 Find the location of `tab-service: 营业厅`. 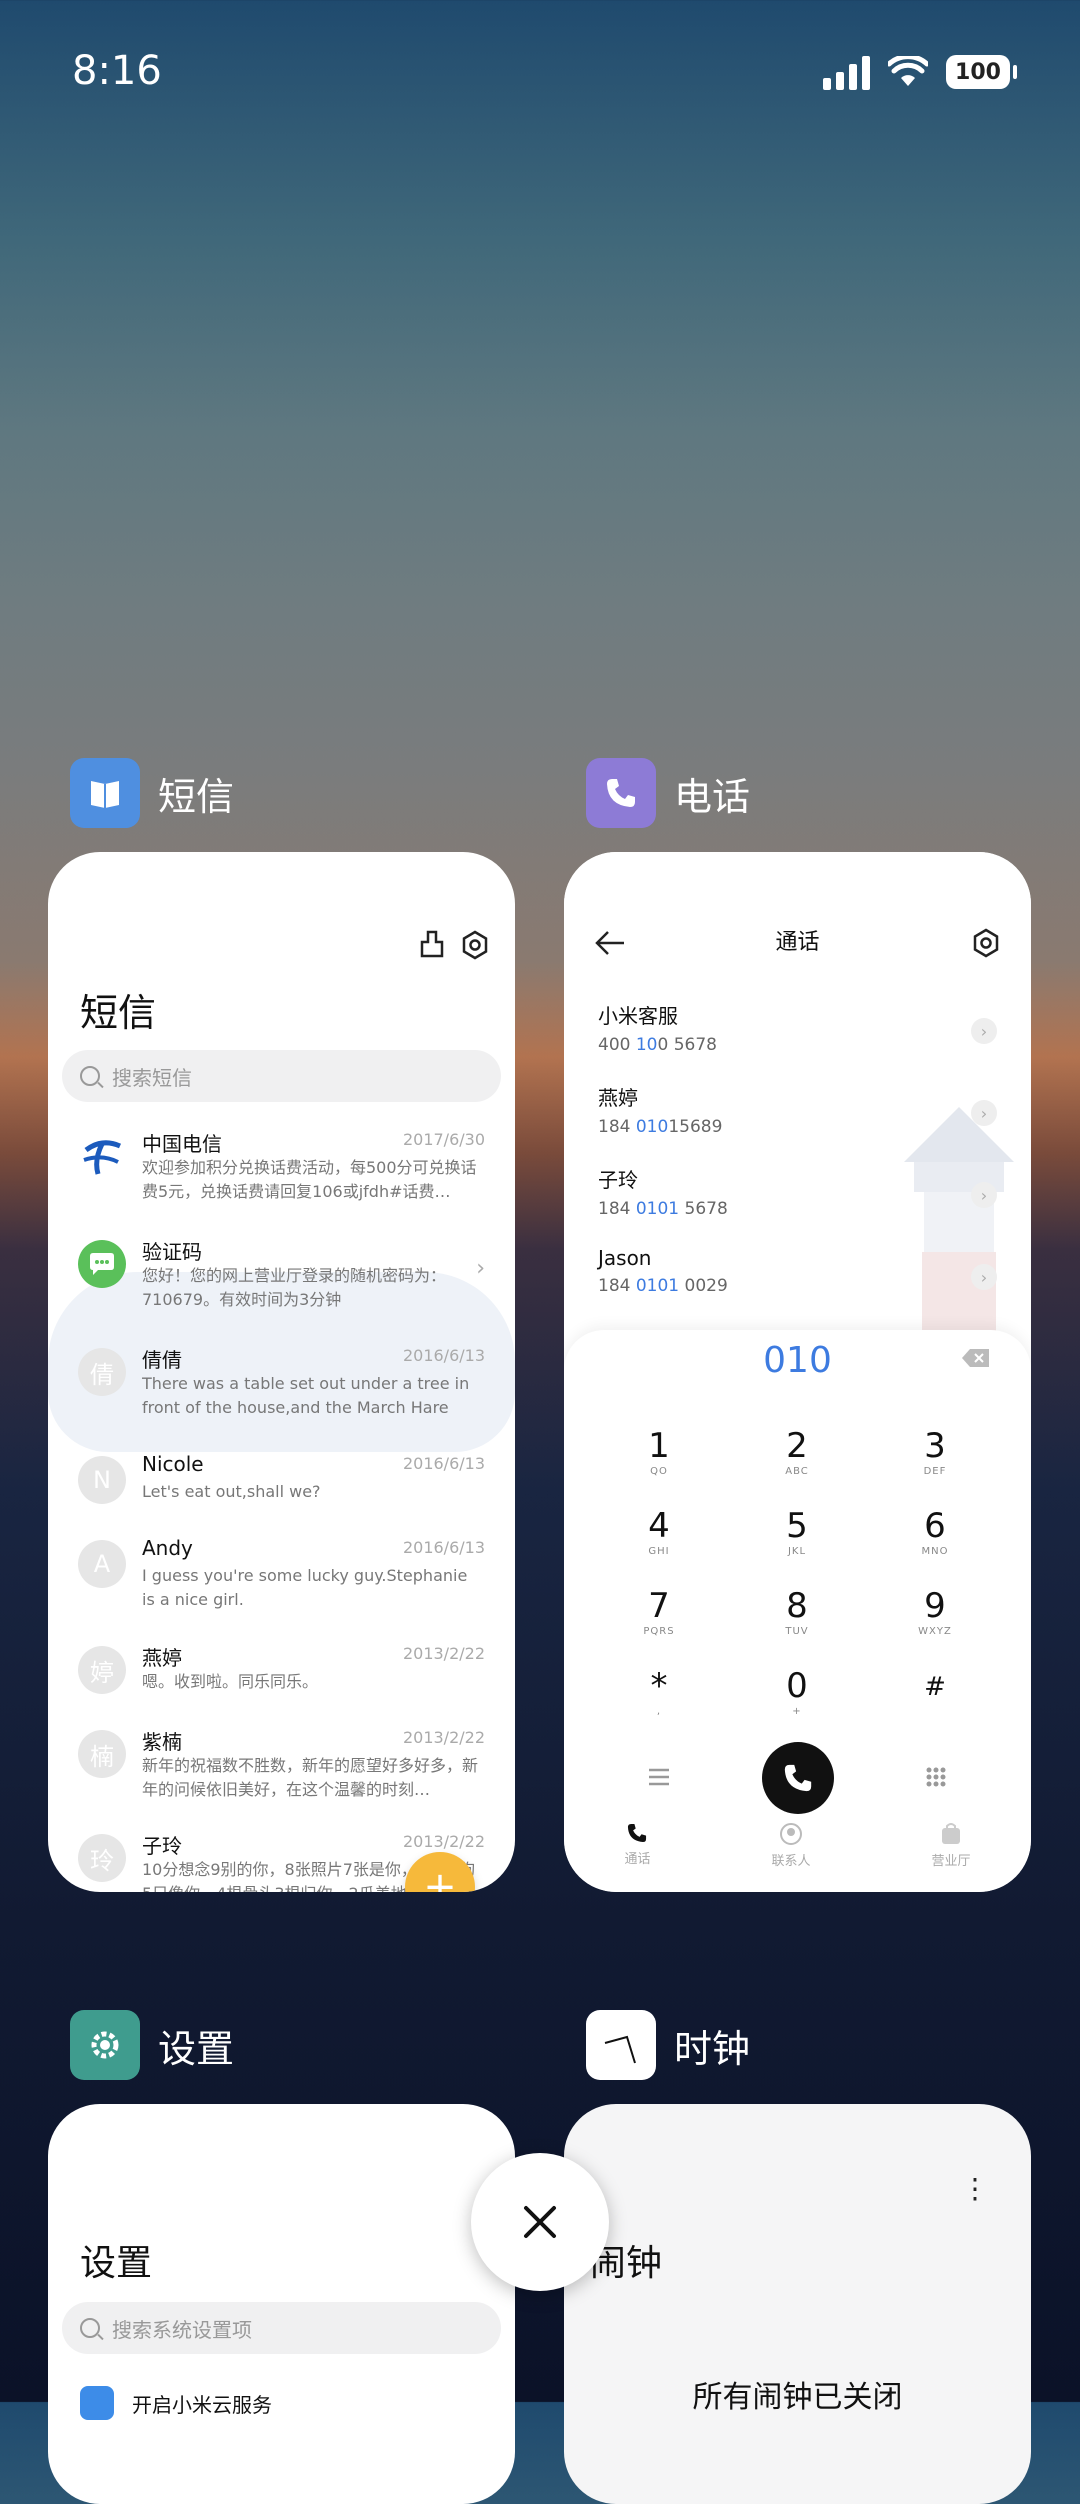

tab-service: 营业厅 is located at coordinates (951, 1850).